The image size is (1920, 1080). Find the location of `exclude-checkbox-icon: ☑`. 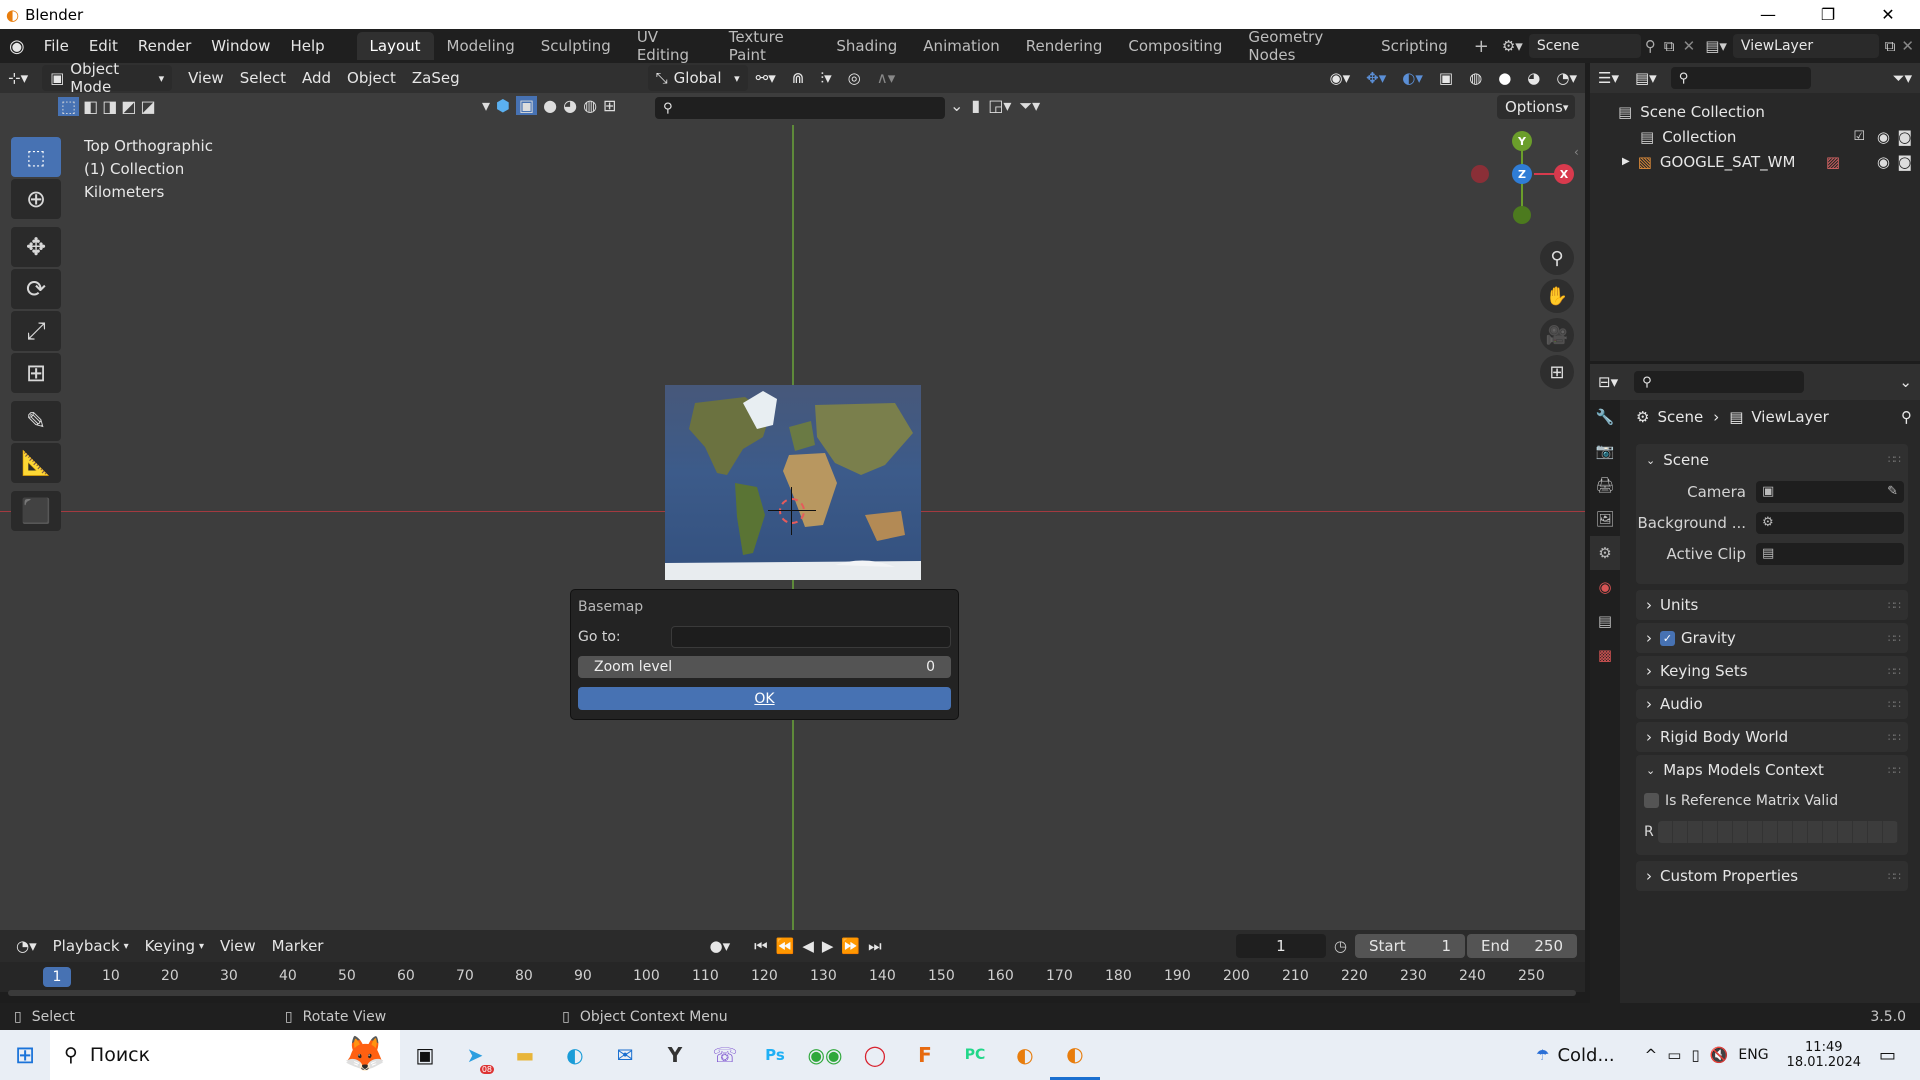

exclude-checkbox-icon: ☑ is located at coordinates (1859, 136).